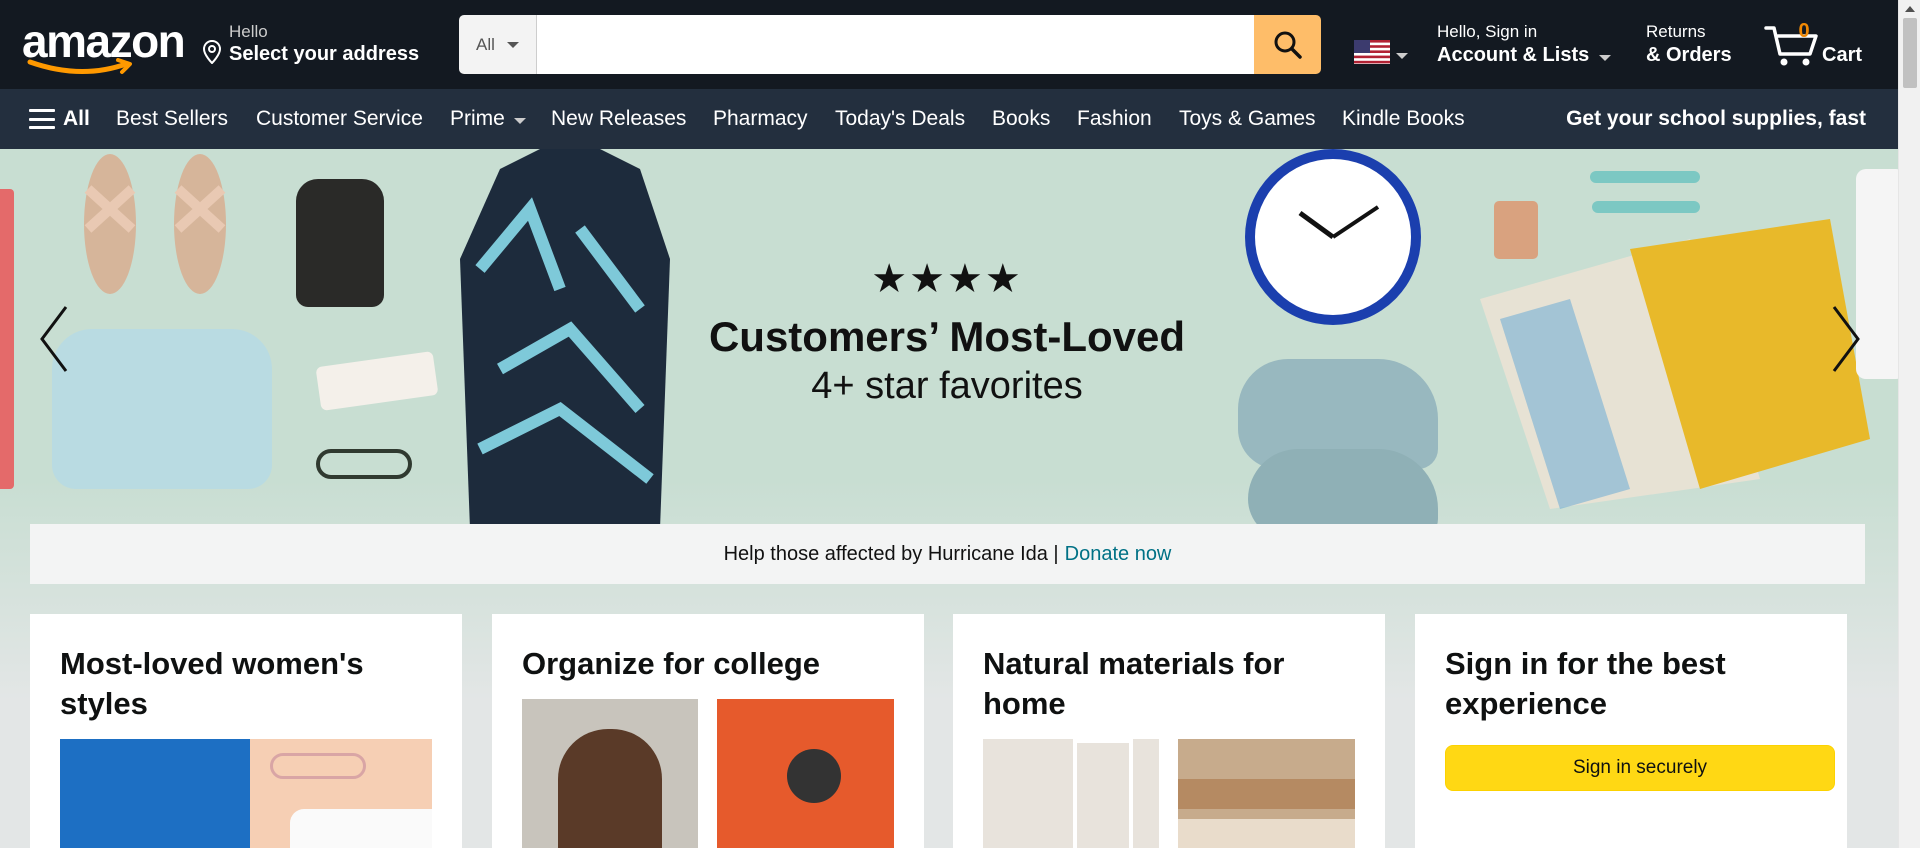 The width and height of the screenshot is (1920, 848). I want to click on swimsuit-image, so click(565, 339).